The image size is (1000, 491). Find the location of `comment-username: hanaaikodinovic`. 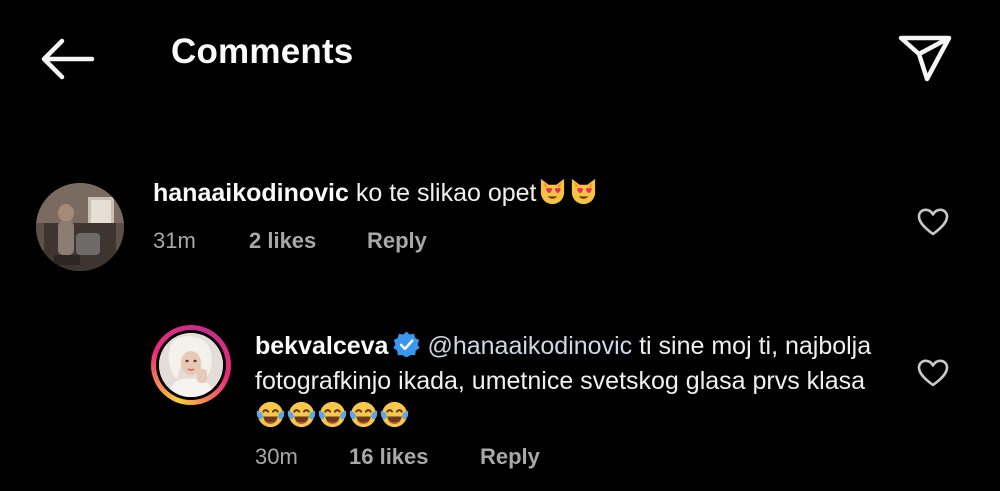

comment-username: hanaaikodinovic is located at coordinates (251, 193).